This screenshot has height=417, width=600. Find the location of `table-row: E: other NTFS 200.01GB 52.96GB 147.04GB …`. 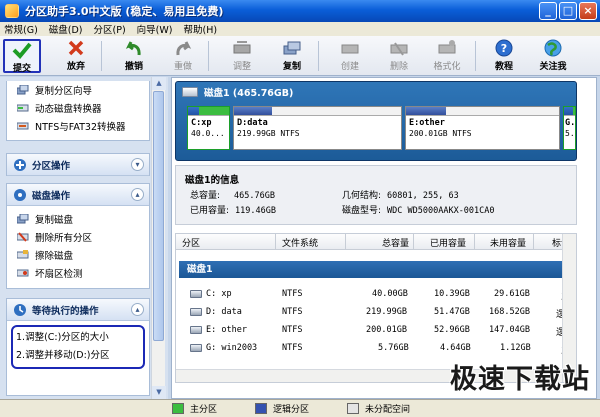

table-row: E: other NTFS 200.01GB 52.96GB 147.04GB … is located at coordinates (377, 330).